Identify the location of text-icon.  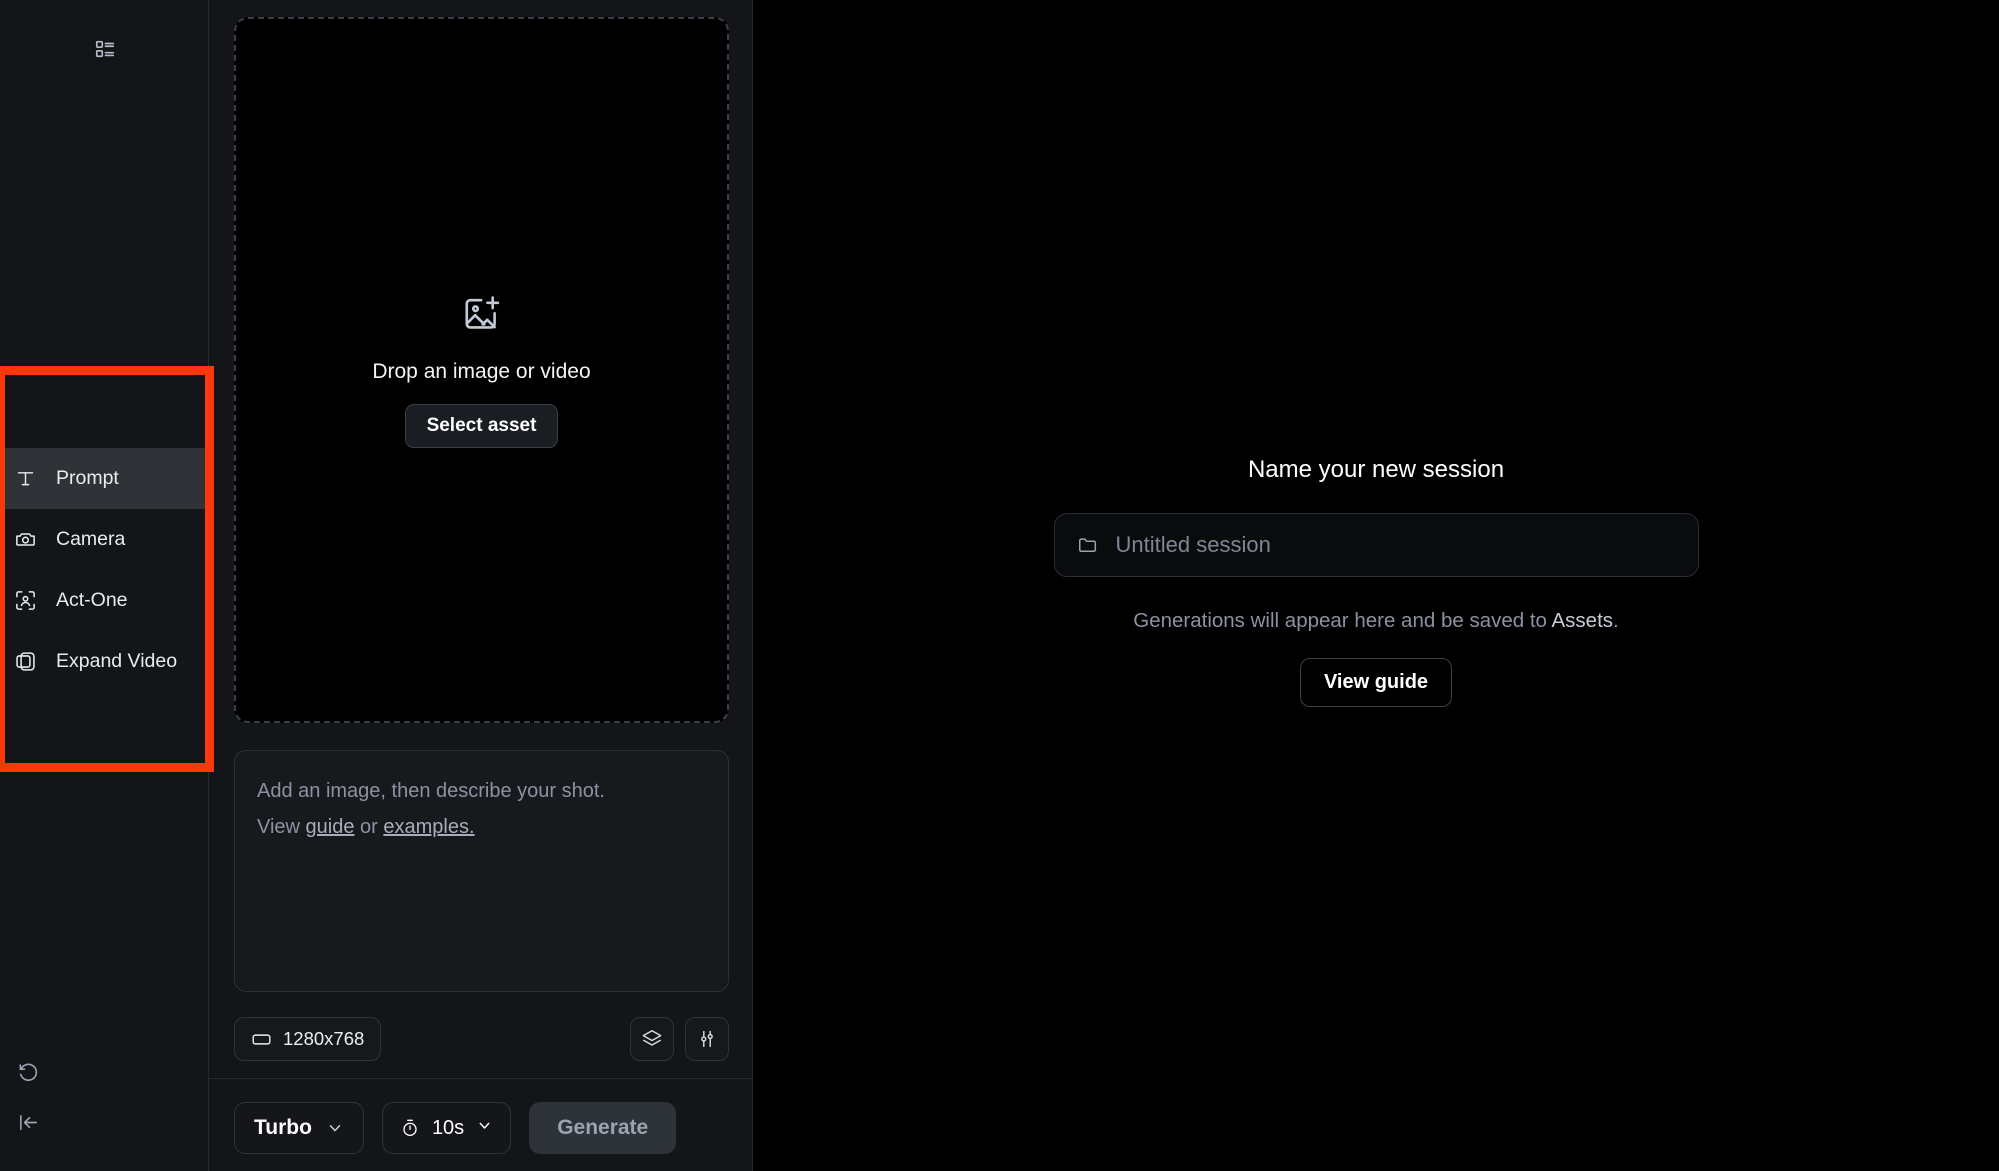
(25, 479).